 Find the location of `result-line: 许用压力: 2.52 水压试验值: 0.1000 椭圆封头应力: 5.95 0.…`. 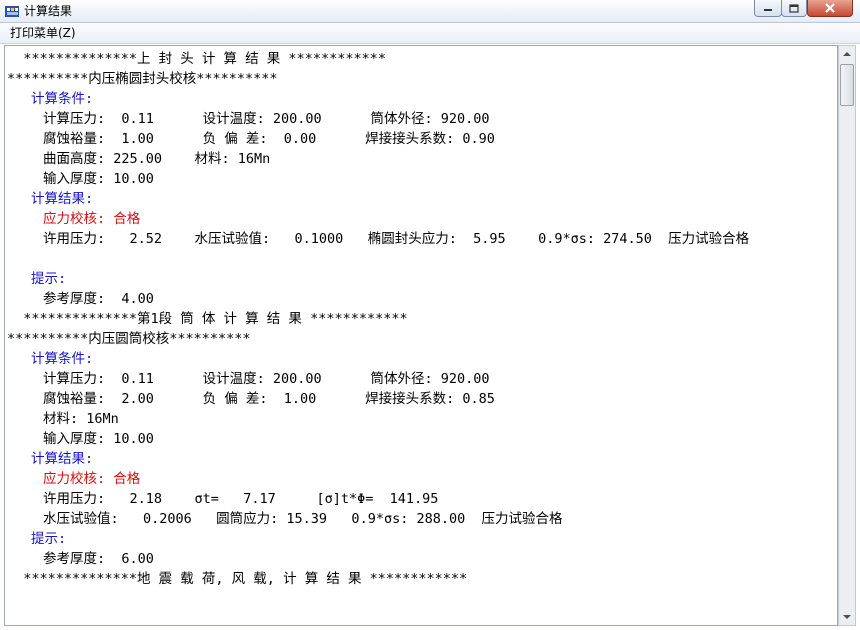

result-line: 许用压力: 2.52 水压试验值: 0.1000 椭圆封头应力: 5.95 0.… is located at coordinates (396, 239).